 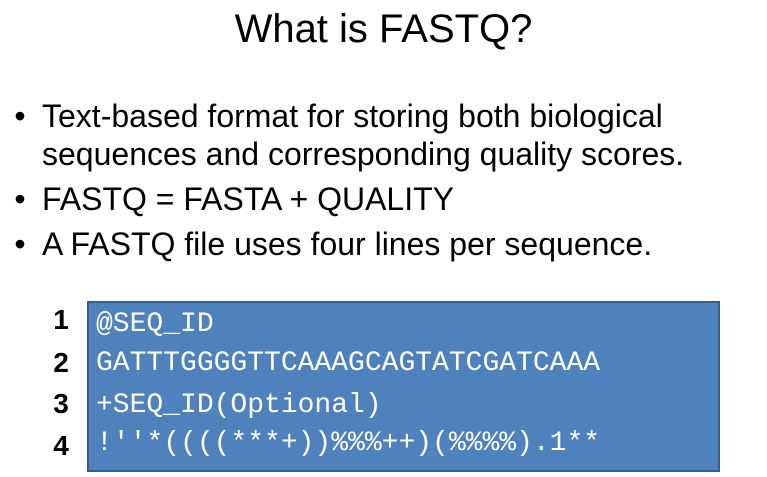 What do you see at coordinates (348, 443) in the screenshot?
I see `fastq-quality-line: !''*((((***+))%%%++)(%%%%).1**` at bounding box center [348, 443].